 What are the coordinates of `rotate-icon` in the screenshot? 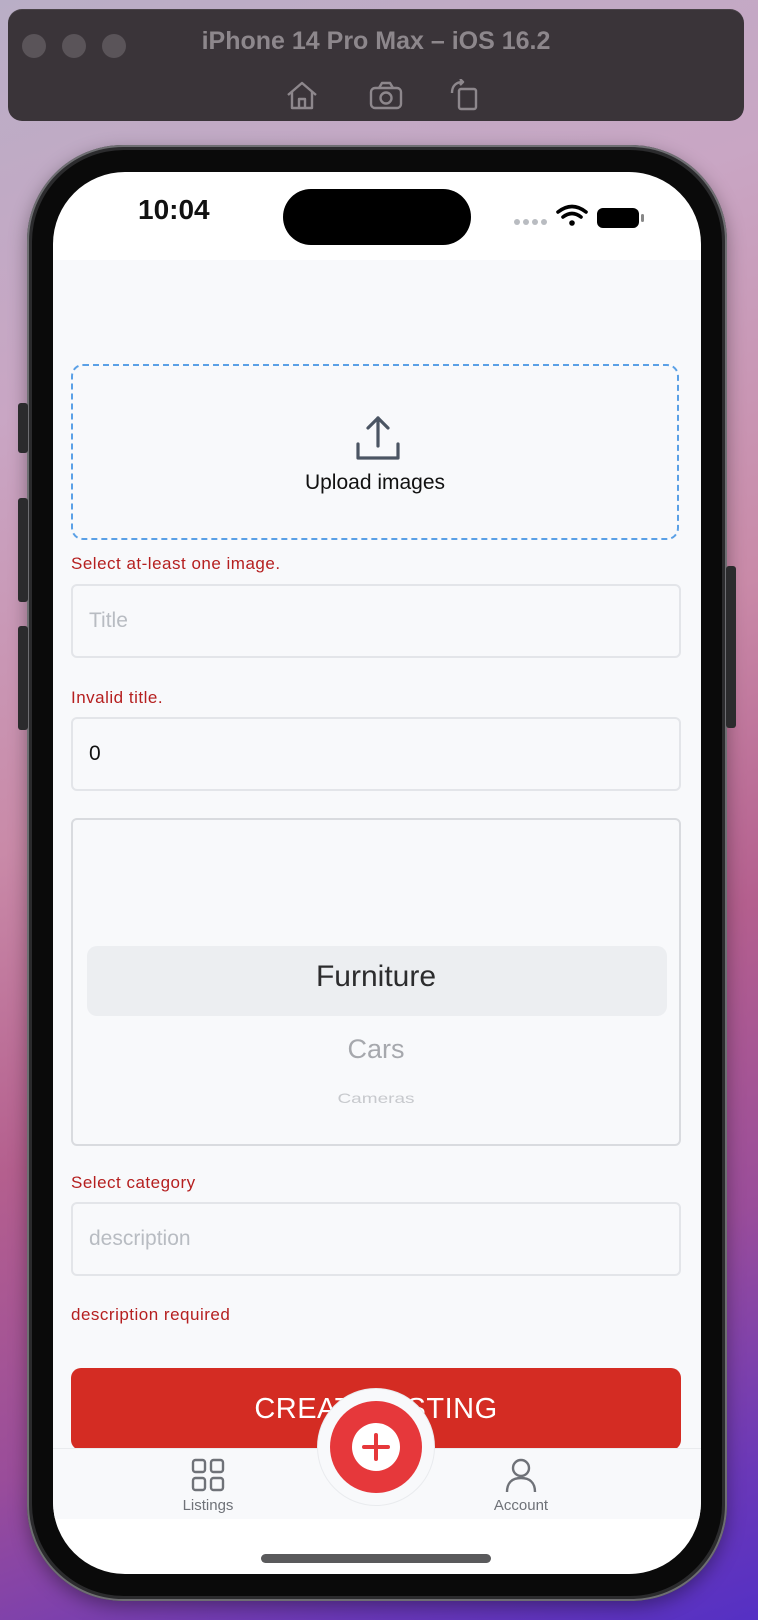 It's located at (466, 94).